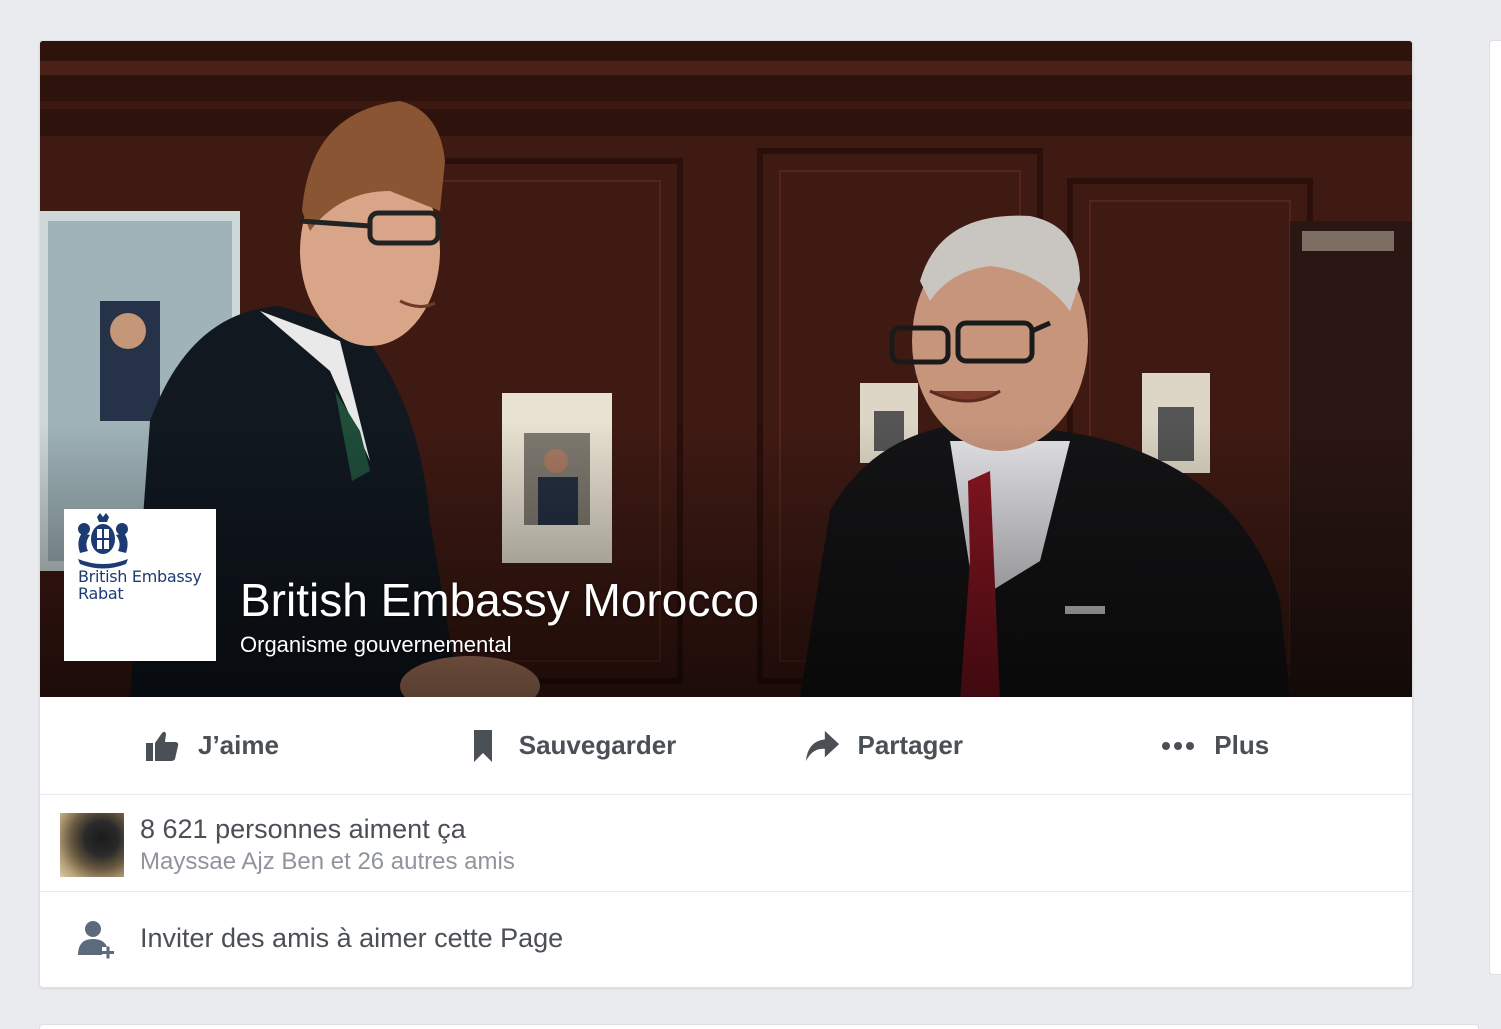 This screenshot has height=1029, width=1501. Describe the element at coordinates (483, 746) in the screenshot. I see `bookmark-icon` at that location.